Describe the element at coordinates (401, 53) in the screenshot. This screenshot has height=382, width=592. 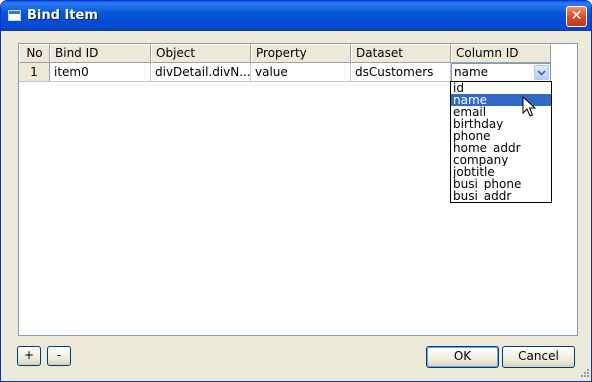
I see `column-header-dataset: Dataset` at that location.